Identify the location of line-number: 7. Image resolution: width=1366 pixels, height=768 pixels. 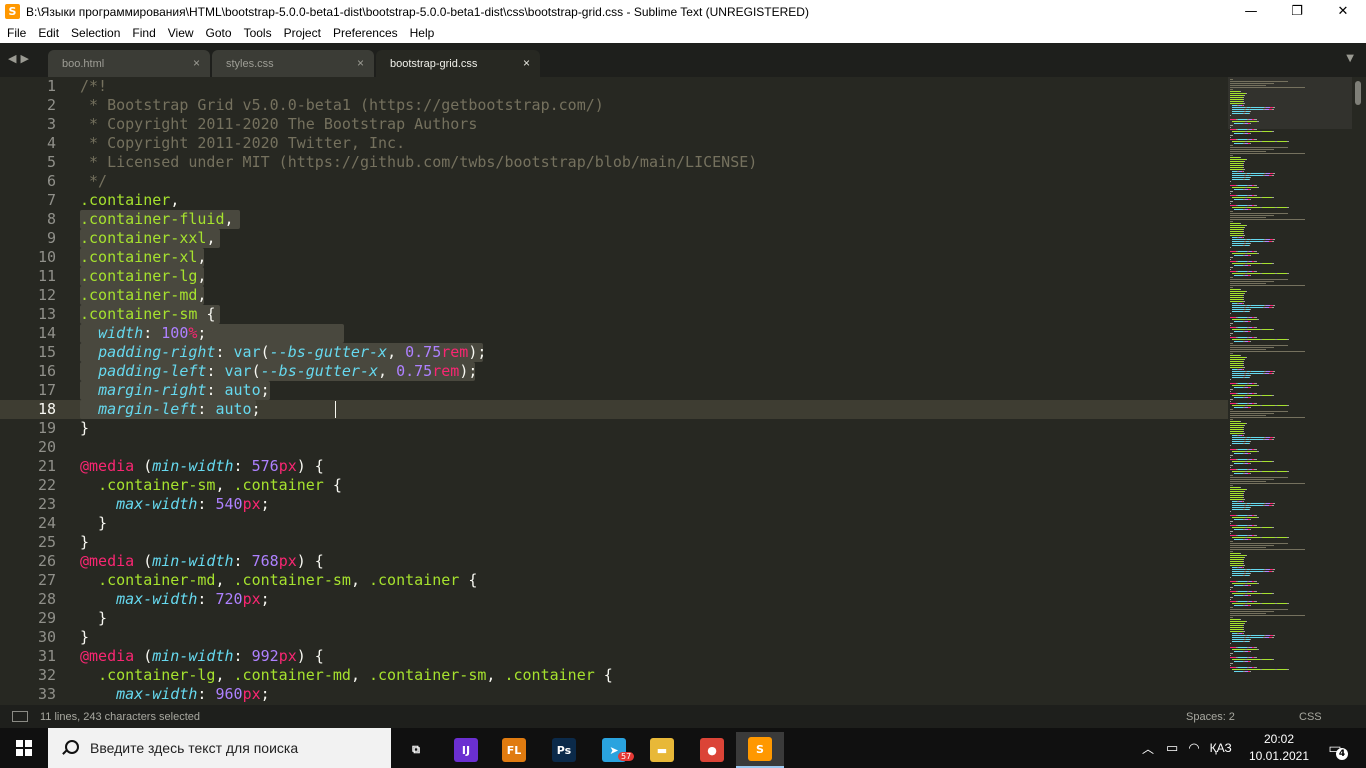
(28, 200).